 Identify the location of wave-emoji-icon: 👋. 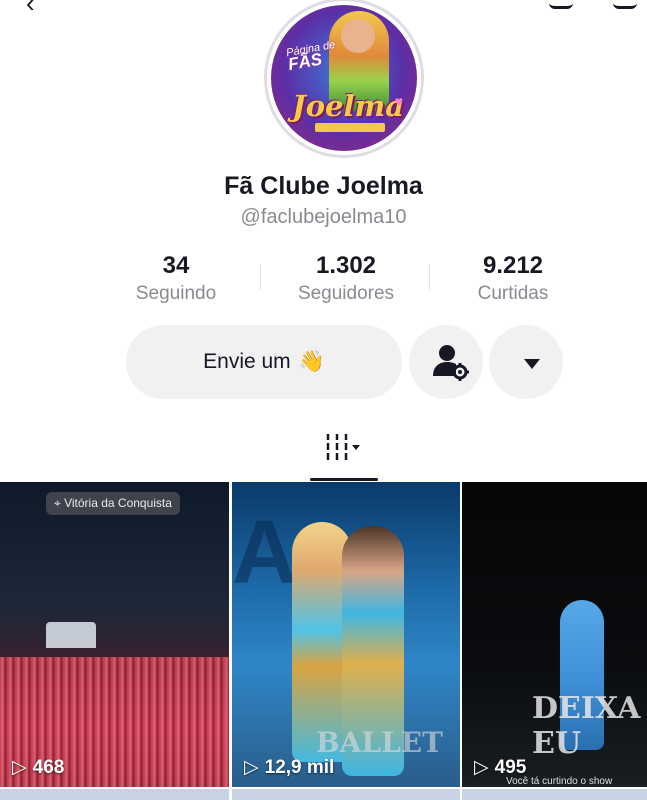
(311, 361).